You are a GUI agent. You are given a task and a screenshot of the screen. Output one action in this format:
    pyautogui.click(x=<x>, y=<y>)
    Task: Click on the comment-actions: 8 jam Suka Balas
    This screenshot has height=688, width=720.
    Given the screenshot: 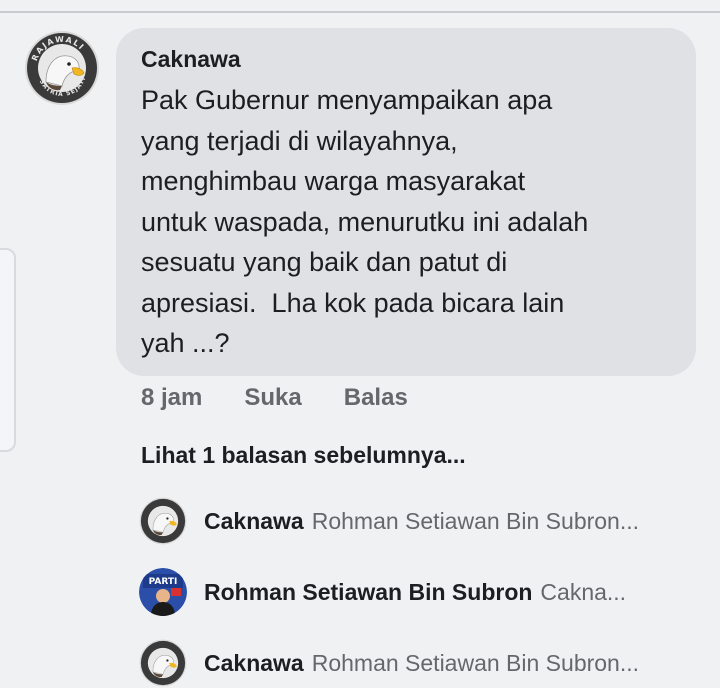 What is the action you would take?
    pyautogui.click(x=295, y=398)
    